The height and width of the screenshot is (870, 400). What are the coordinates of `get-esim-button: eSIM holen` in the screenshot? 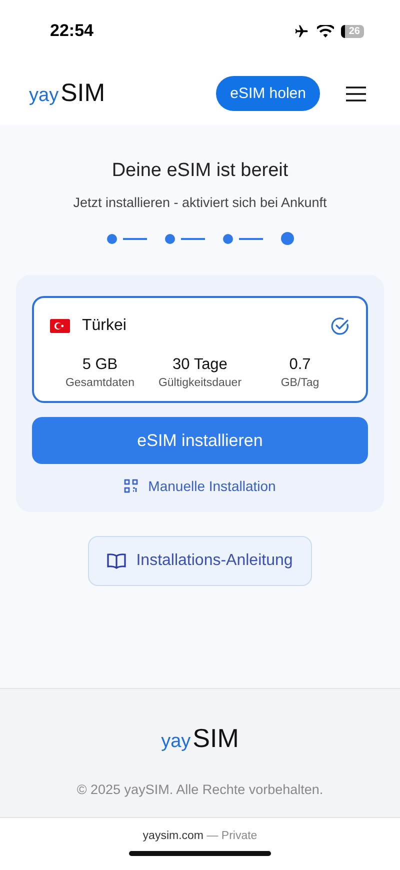 It's located at (268, 93).